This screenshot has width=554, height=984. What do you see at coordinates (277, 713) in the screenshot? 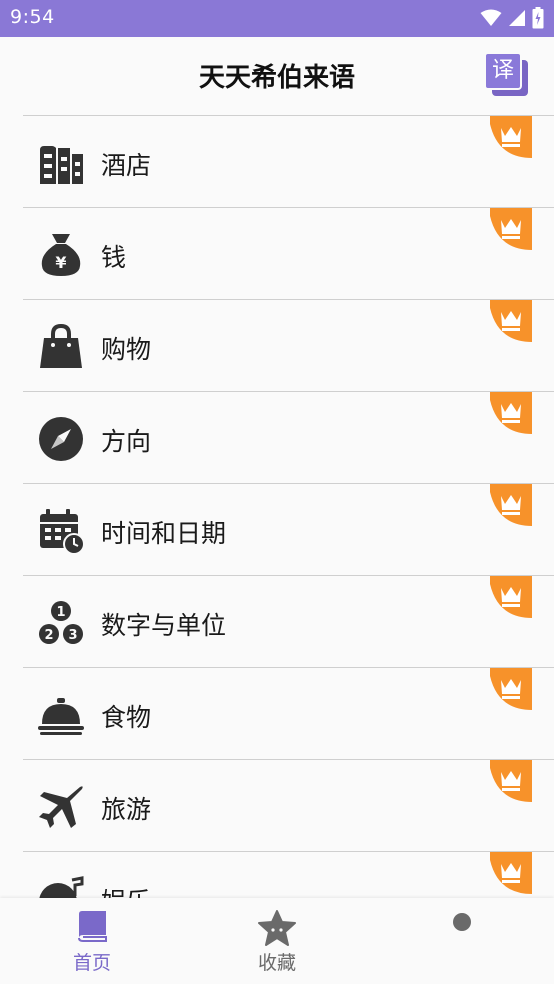
I see `category-item-food: 食物` at bounding box center [277, 713].